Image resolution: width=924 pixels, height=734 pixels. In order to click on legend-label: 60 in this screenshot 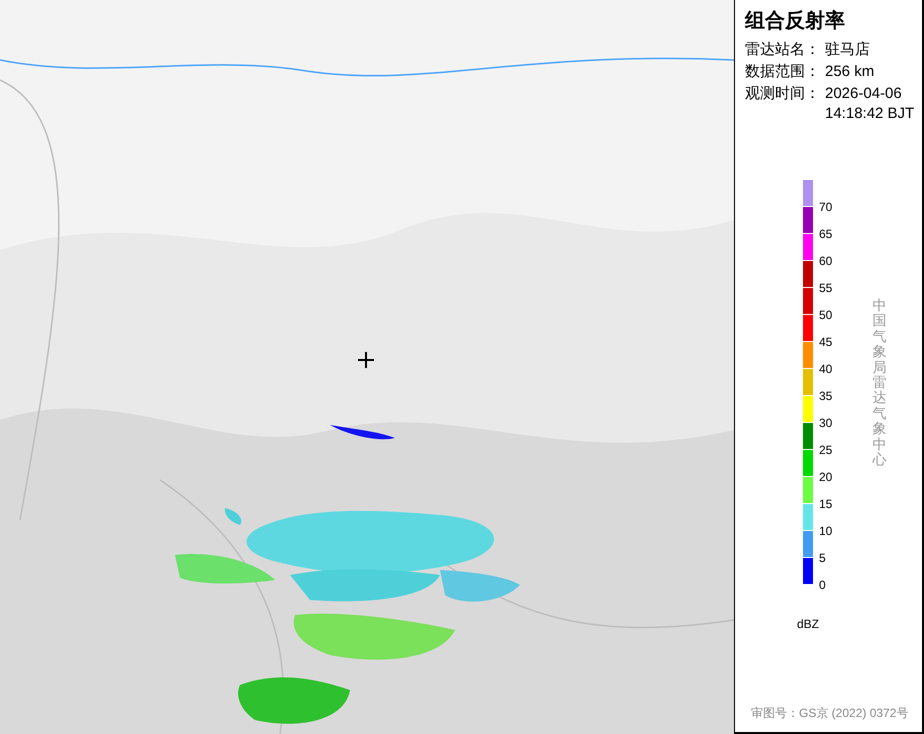, I will do `click(825, 261)`.